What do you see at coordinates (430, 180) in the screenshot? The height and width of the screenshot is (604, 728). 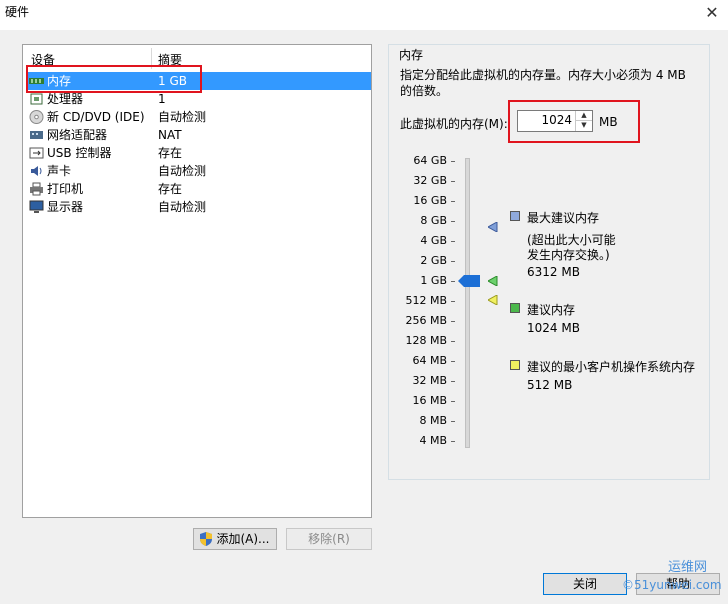 I see `scale-tick-label: 32 GB` at bounding box center [430, 180].